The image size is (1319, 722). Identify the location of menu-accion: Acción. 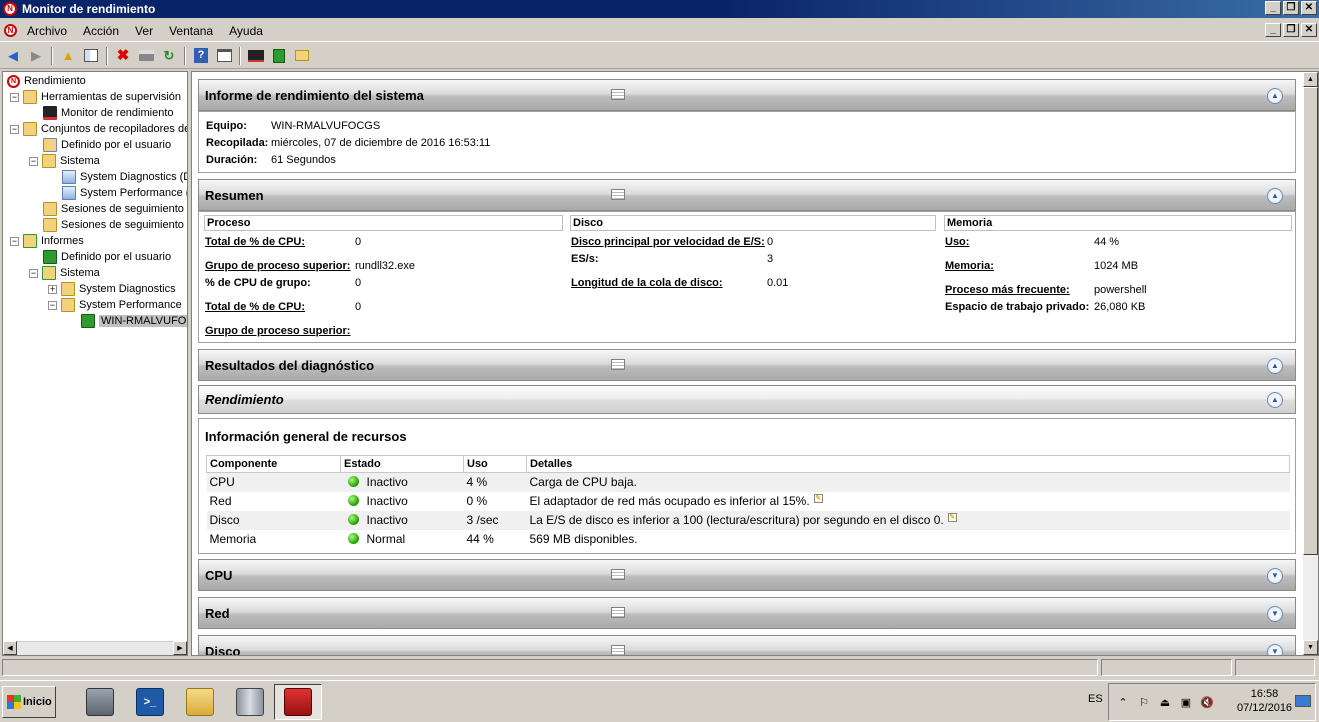
(101, 31).